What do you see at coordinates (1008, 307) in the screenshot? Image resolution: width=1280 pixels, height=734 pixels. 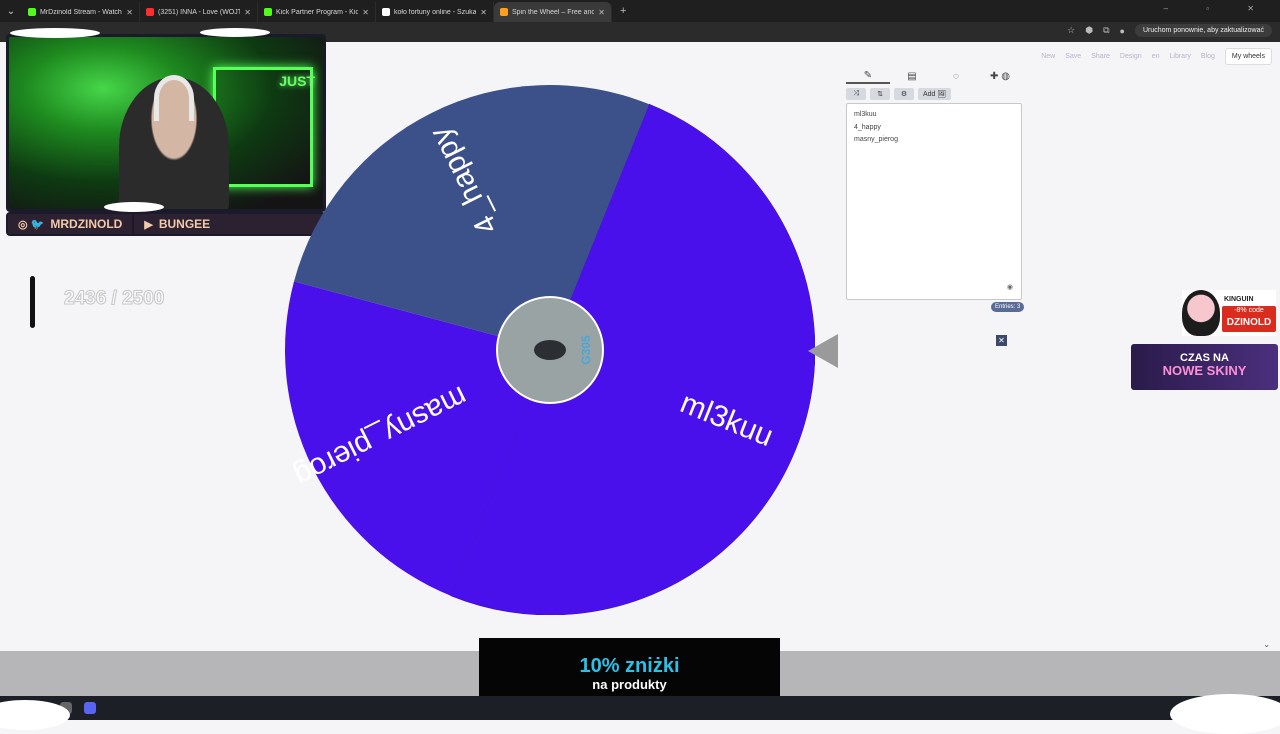 I see `entries-count-badge: Entries: 3` at bounding box center [1008, 307].